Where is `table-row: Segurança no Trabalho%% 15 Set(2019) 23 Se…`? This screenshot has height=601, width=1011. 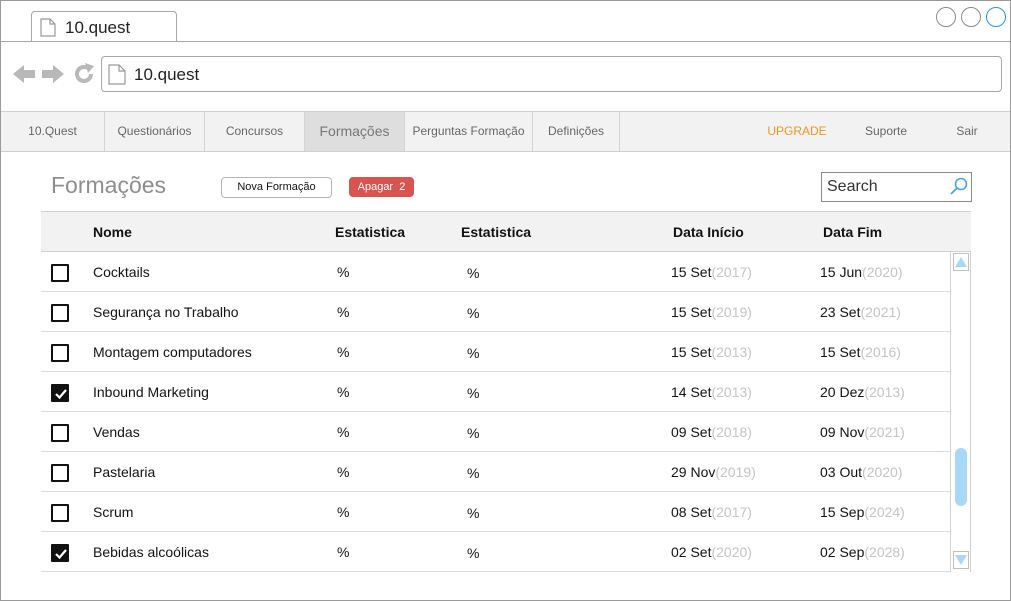
table-row: Segurança no Trabalho%% 15 Set(2019) 23 Se… is located at coordinates (495, 312).